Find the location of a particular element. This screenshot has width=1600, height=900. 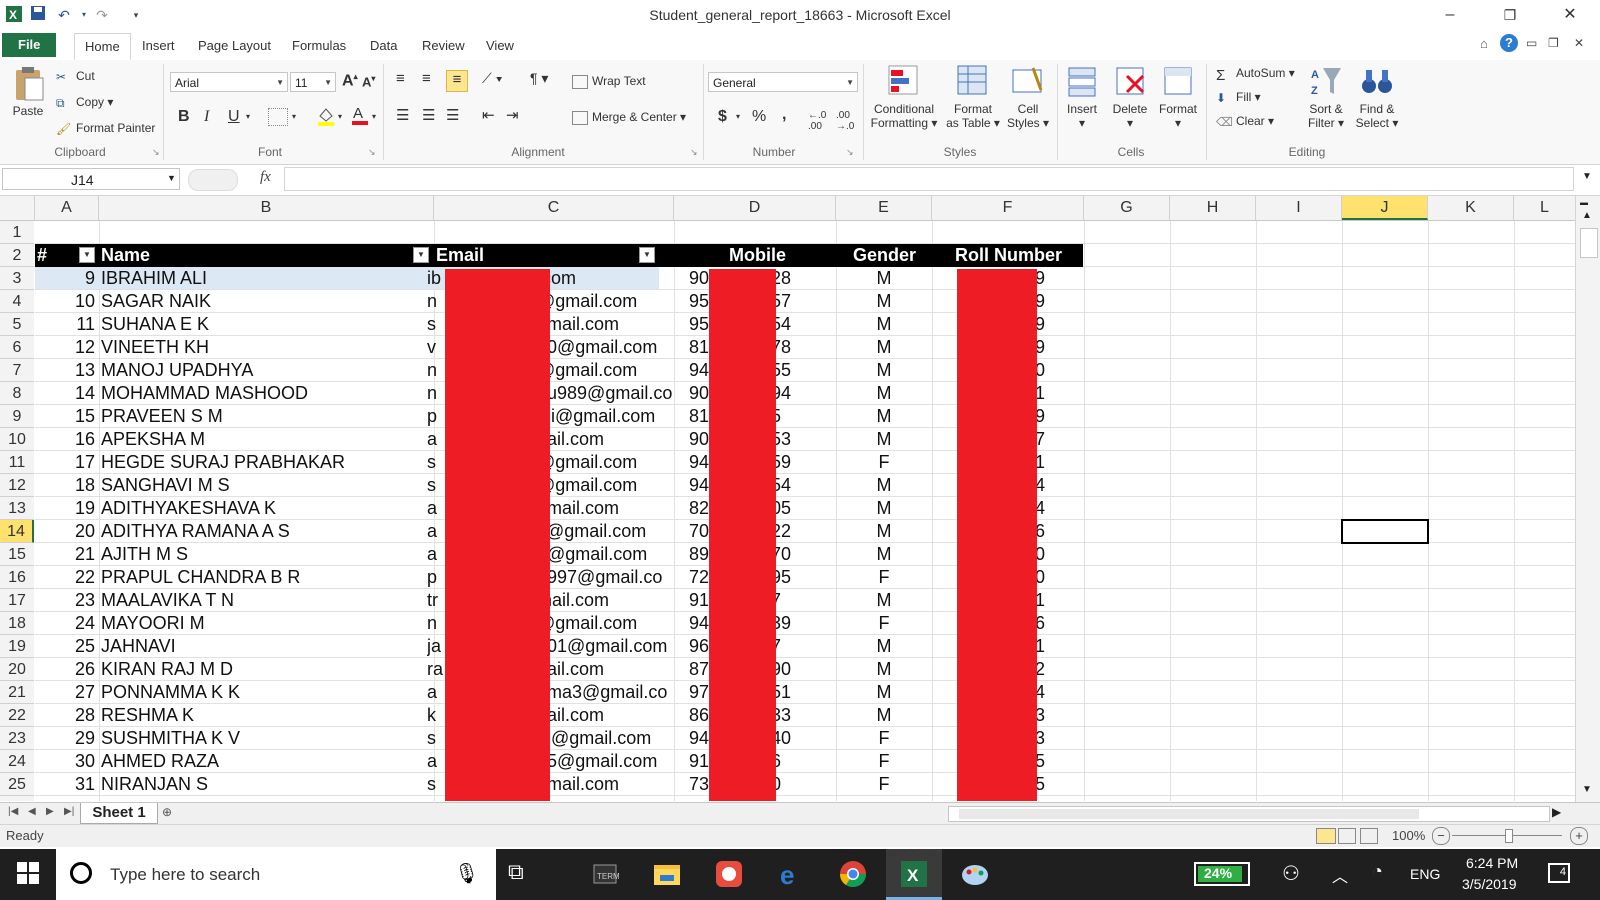

page-break-view-icon is located at coordinates (1369, 836).